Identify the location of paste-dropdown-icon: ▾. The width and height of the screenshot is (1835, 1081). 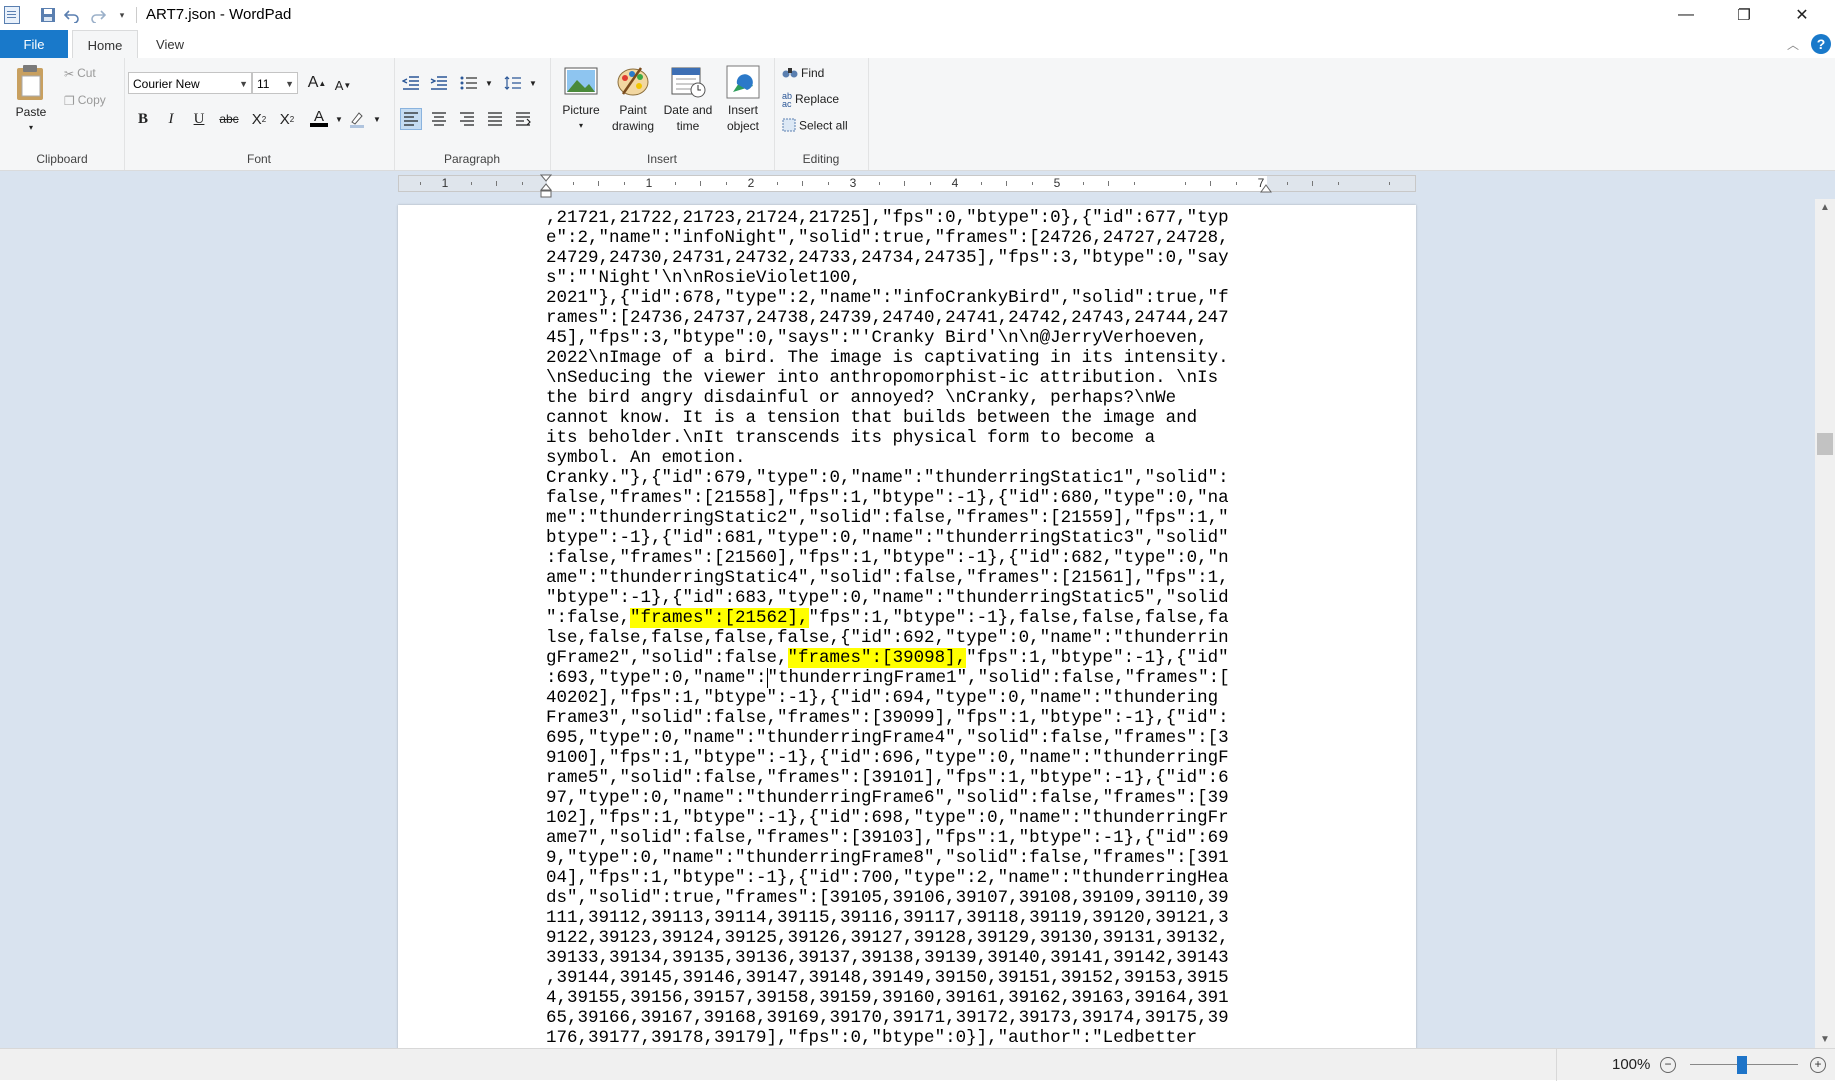
(31, 128).